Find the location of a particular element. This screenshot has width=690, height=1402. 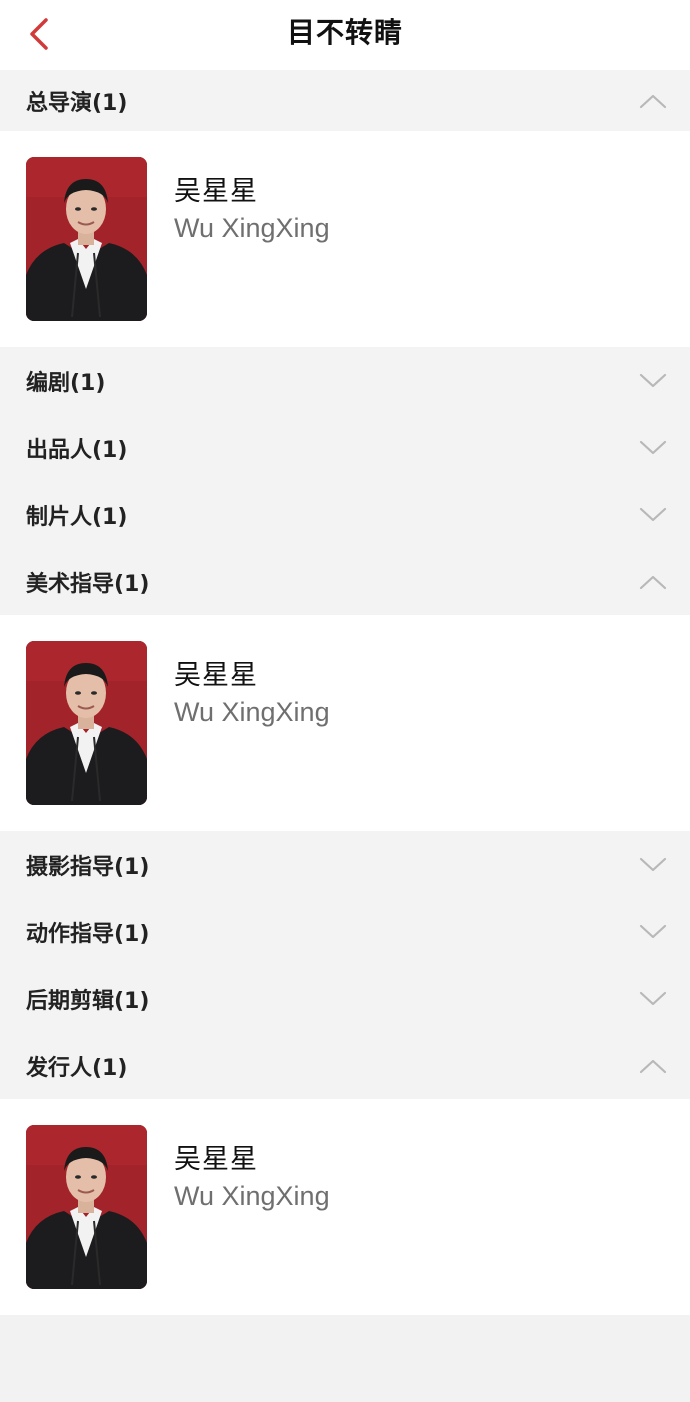

section-header: 动作指导(1) is located at coordinates (345, 931).